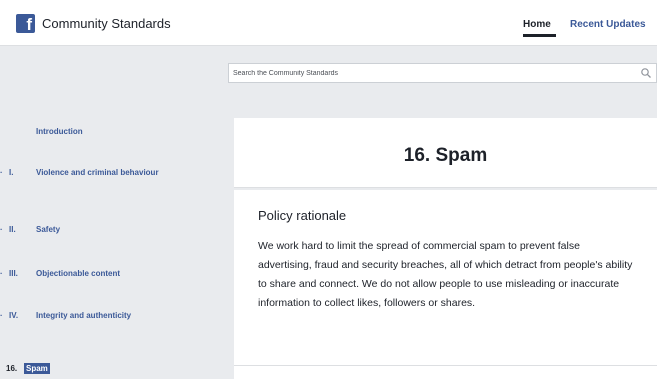 The width and height of the screenshot is (657, 379). Describe the element at coordinates (106, 23) in the screenshot. I see `app-title: Community Standards` at that location.